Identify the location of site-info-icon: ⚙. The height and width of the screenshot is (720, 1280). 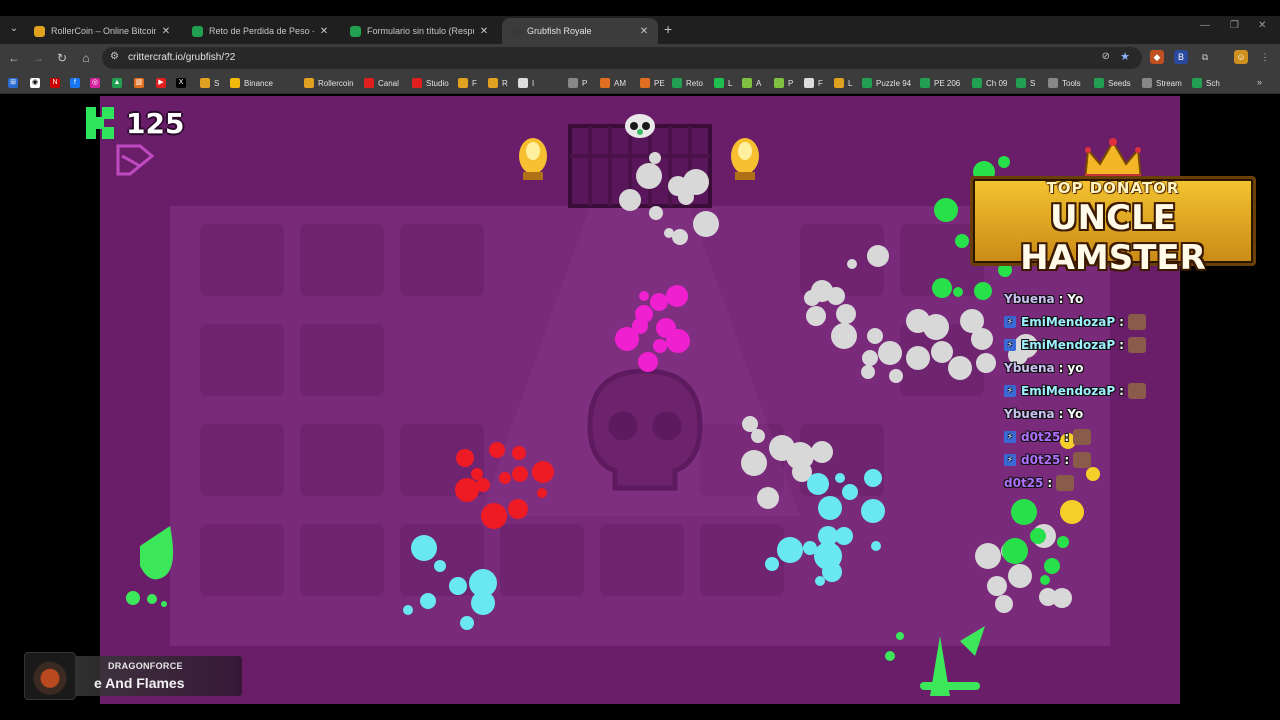
(114, 56).